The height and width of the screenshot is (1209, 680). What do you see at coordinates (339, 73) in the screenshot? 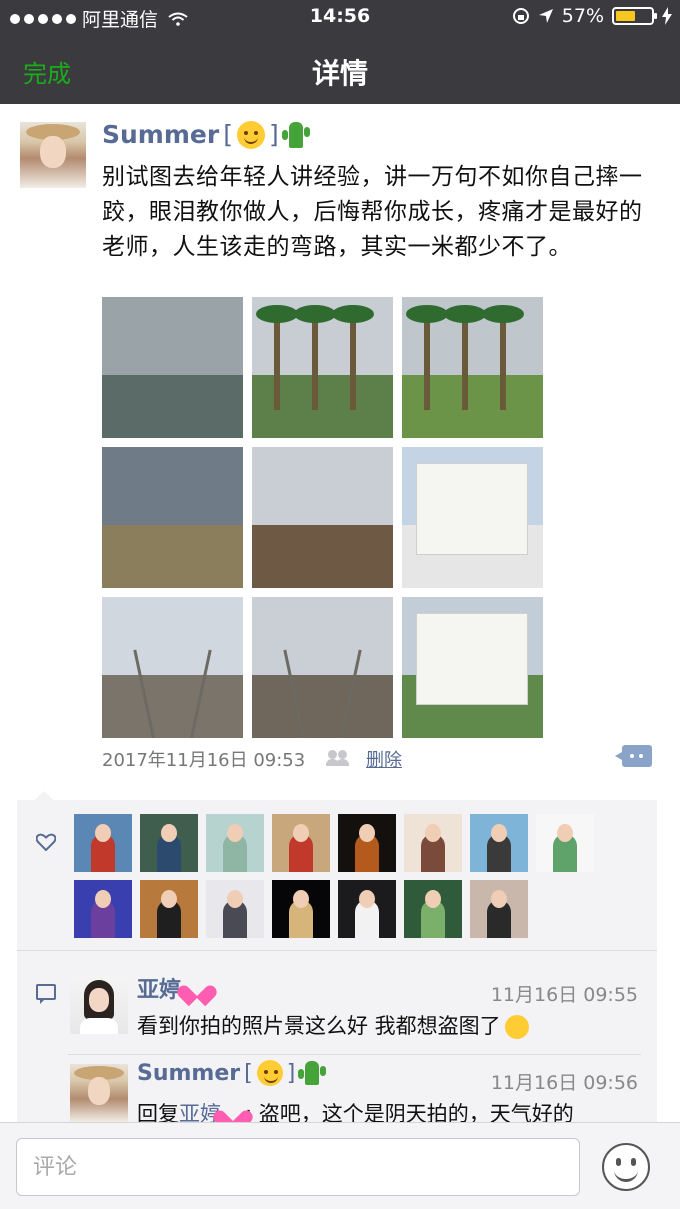
I see `page-title: 详情` at bounding box center [339, 73].